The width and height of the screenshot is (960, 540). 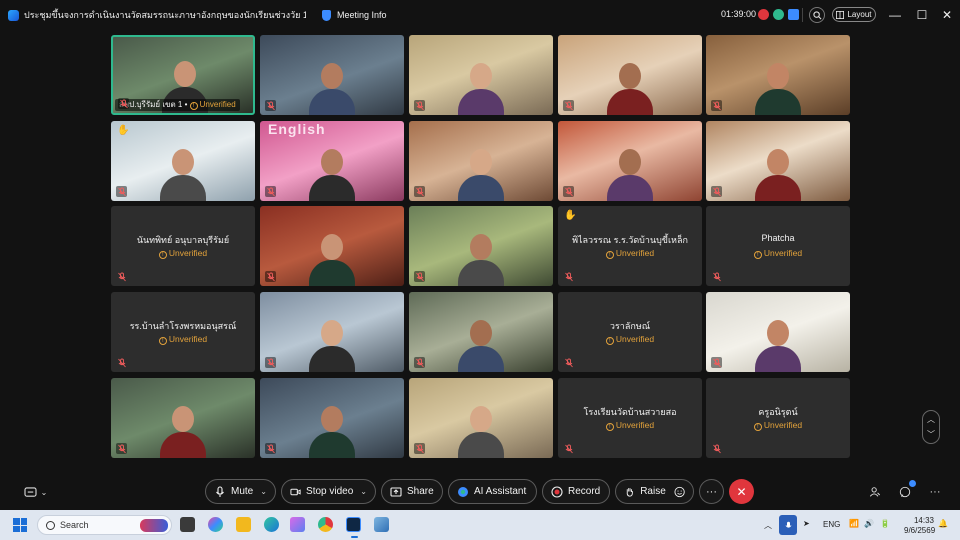 I want to click on mute-button: Mute ⌄, so click(x=240, y=491).